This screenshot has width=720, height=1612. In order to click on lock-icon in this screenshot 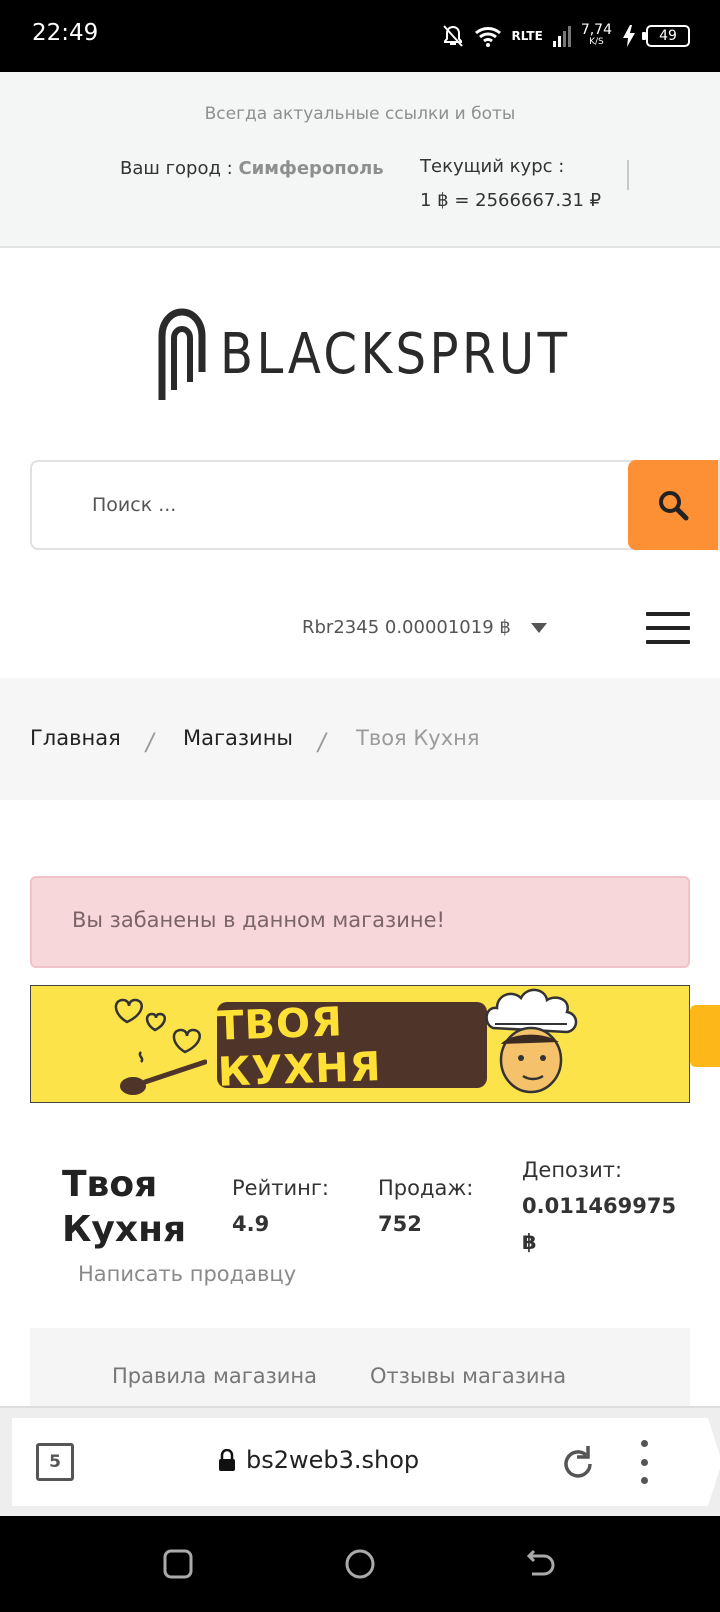, I will do `click(227, 1460)`.